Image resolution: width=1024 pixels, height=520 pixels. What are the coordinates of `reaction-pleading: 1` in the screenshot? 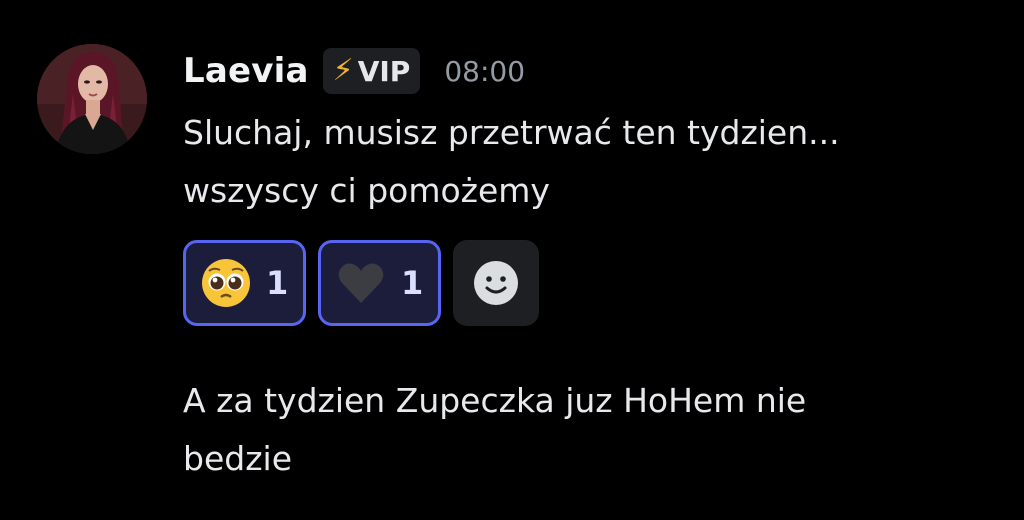 It's located at (244, 283).